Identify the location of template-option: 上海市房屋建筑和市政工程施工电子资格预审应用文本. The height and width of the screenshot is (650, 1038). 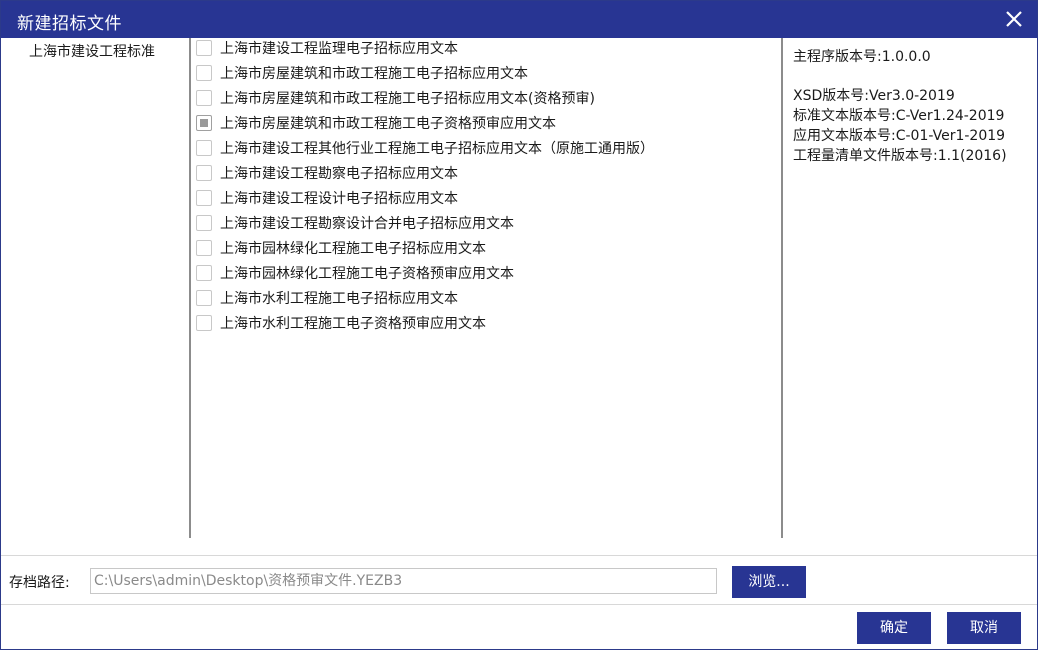
(376, 123).